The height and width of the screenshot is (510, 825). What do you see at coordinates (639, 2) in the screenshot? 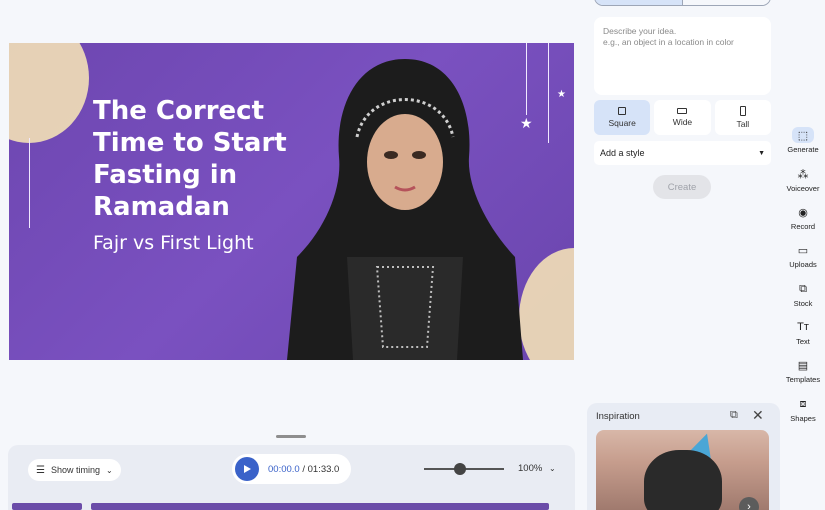
I see `mode-toggle-left` at bounding box center [639, 2].